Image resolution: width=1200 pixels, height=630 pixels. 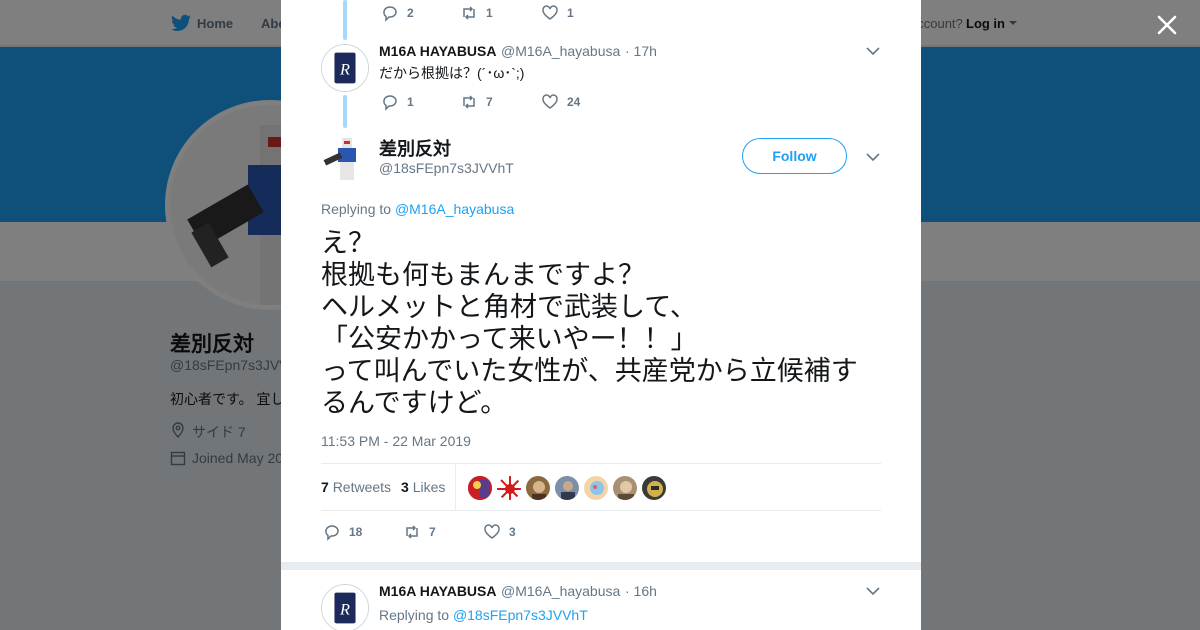 What do you see at coordinates (489, 13) in the screenshot?
I see `retweet-count: 1` at bounding box center [489, 13].